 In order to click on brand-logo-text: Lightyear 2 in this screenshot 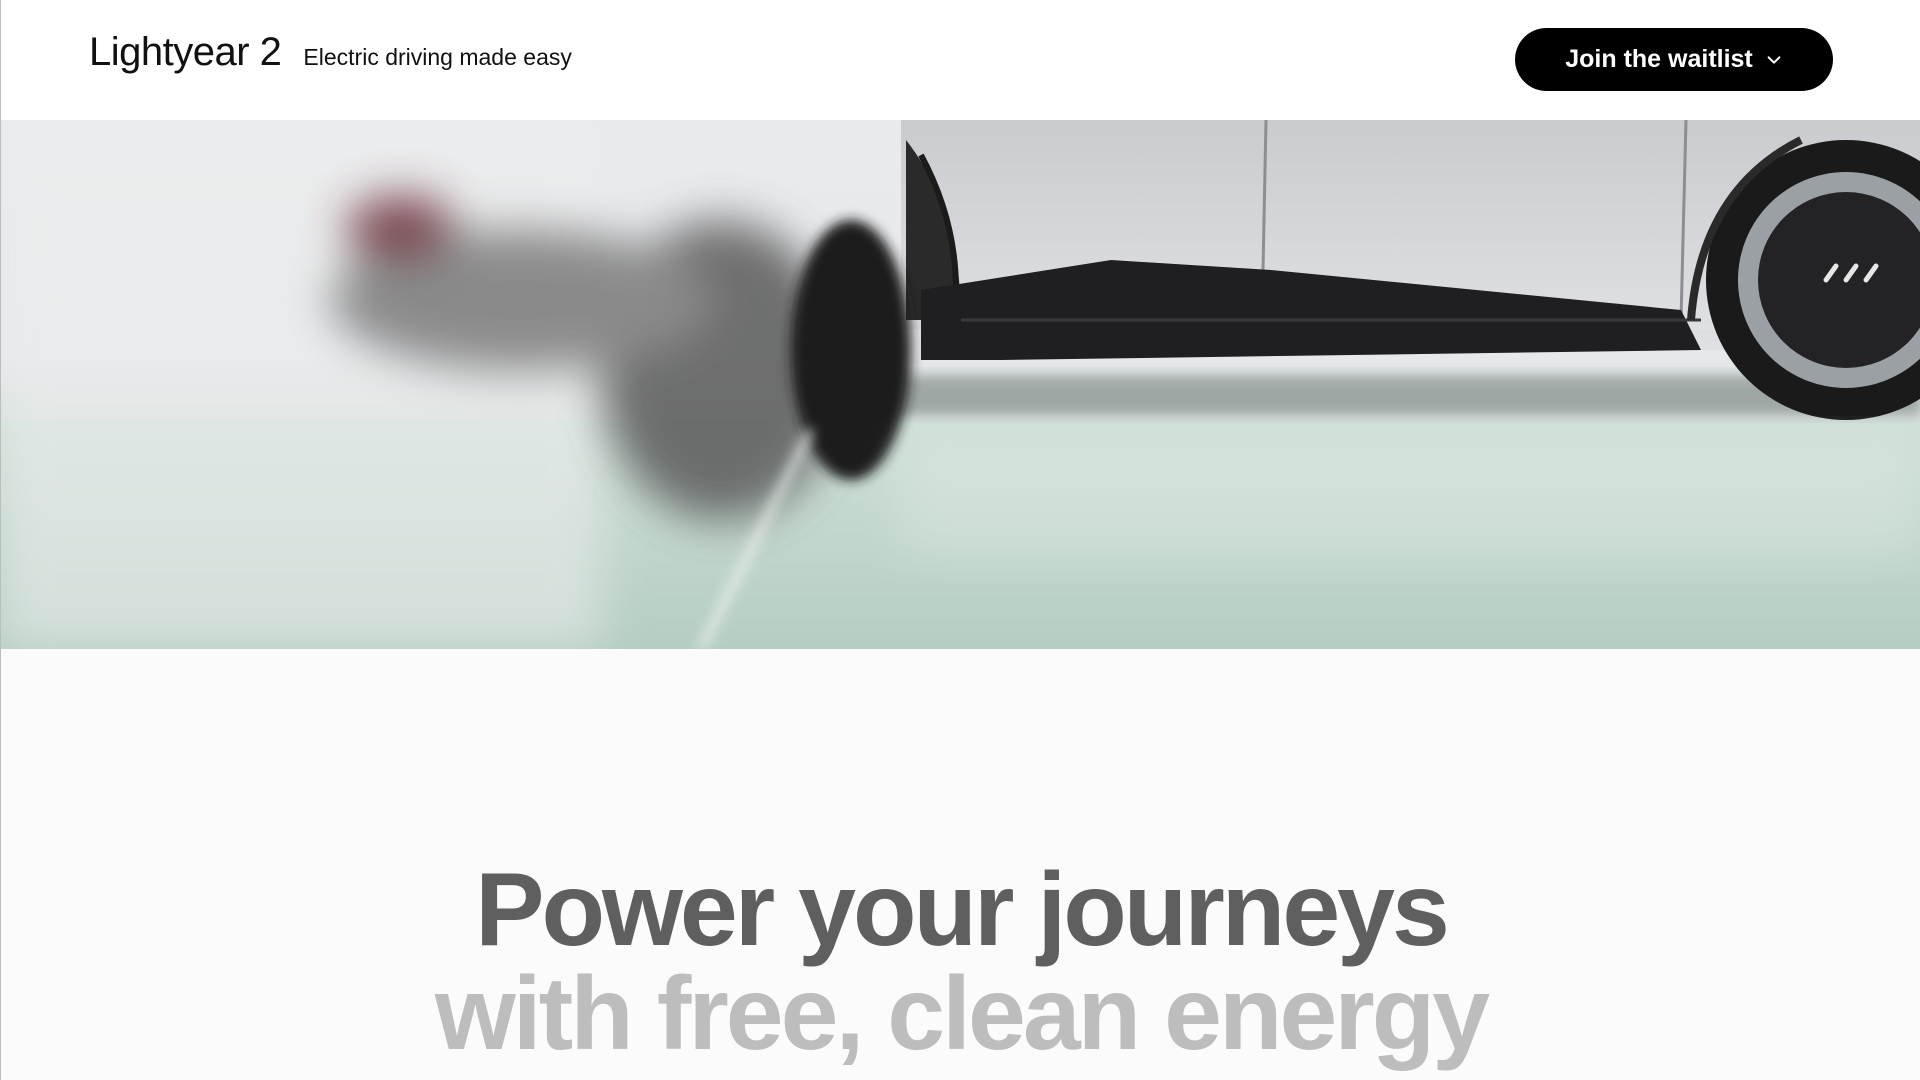, I will do `click(185, 52)`.